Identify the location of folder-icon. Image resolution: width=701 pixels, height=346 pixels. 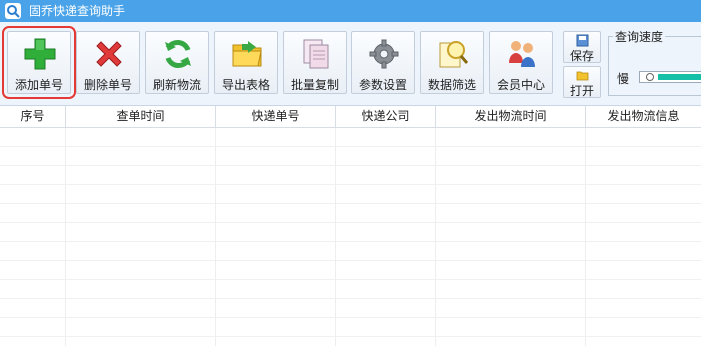
(247, 54).